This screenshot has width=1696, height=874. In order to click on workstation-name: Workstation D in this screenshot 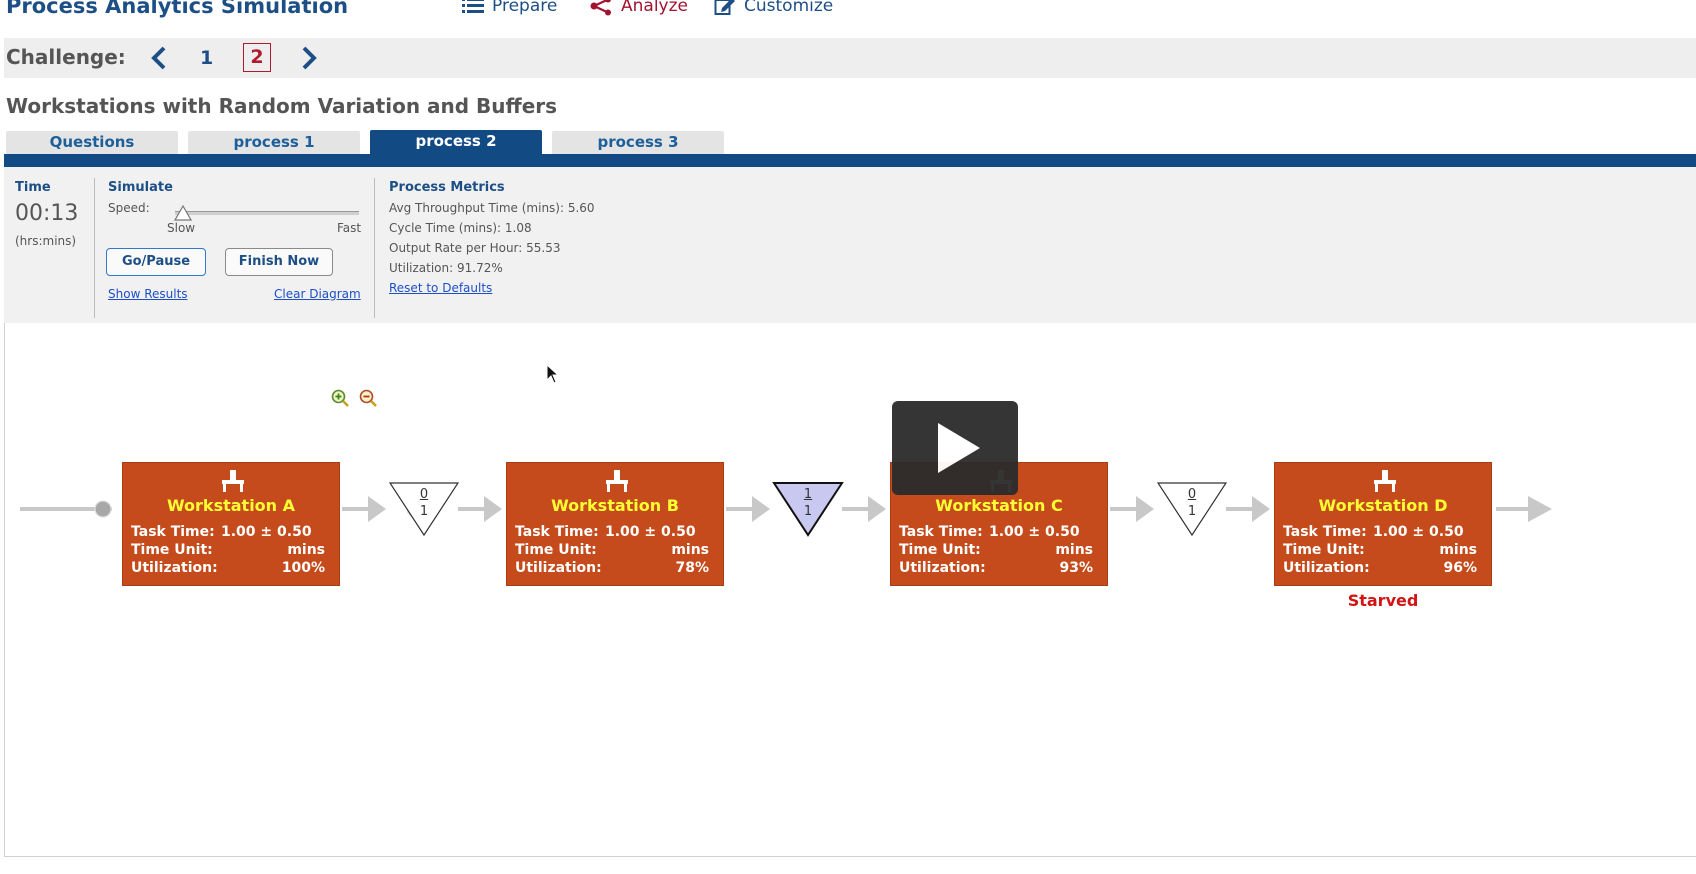, I will do `click(1383, 505)`.